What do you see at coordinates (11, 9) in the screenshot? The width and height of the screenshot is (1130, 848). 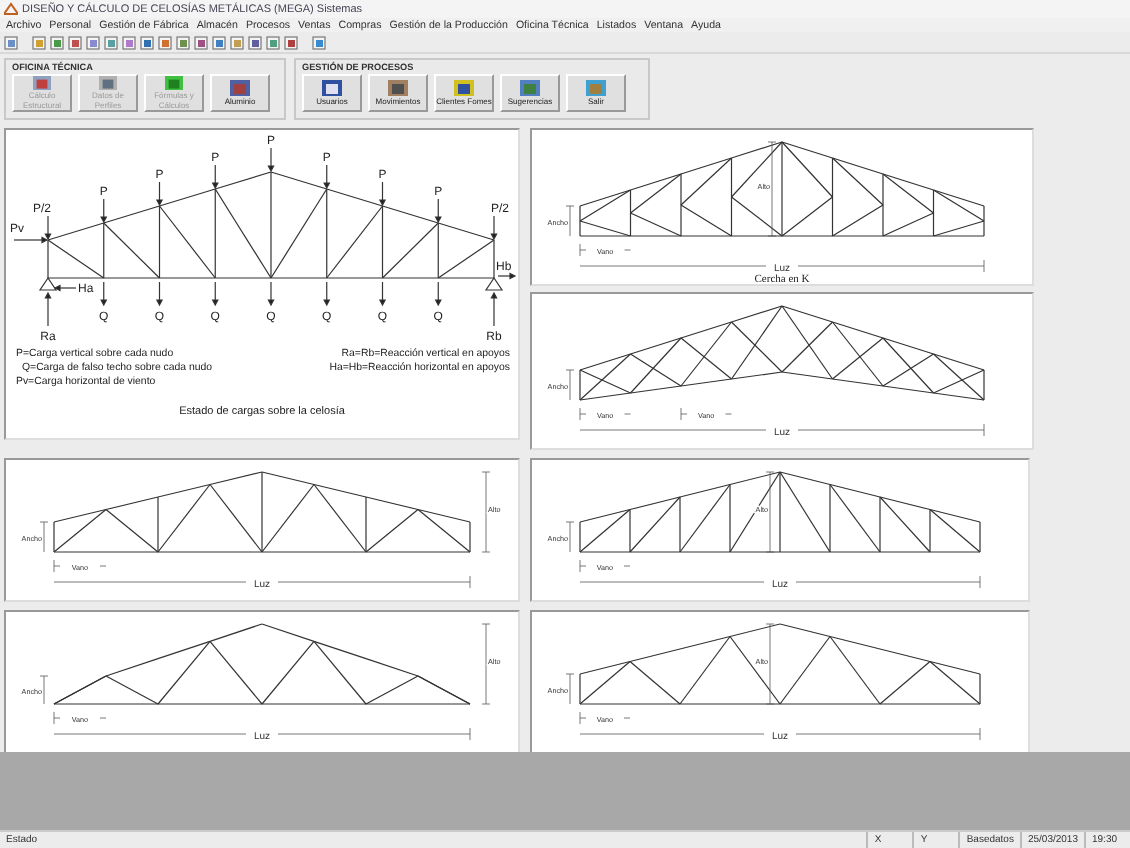 I see `app-icon` at bounding box center [11, 9].